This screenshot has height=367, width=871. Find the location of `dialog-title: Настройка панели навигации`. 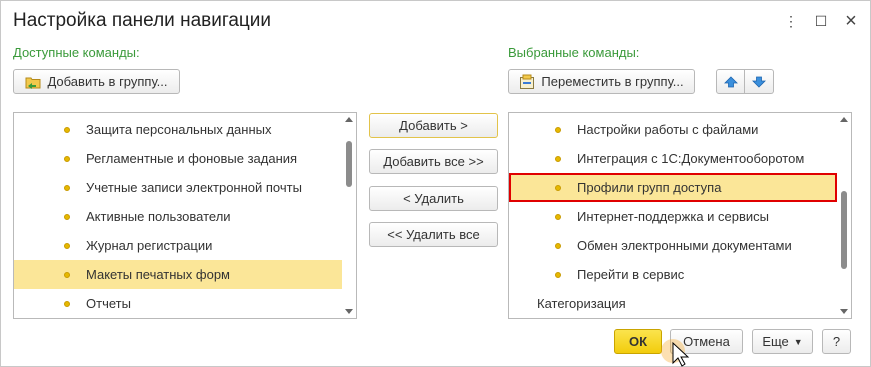

dialog-title: Настройка панели навигации is located at coordinates (142, 20).